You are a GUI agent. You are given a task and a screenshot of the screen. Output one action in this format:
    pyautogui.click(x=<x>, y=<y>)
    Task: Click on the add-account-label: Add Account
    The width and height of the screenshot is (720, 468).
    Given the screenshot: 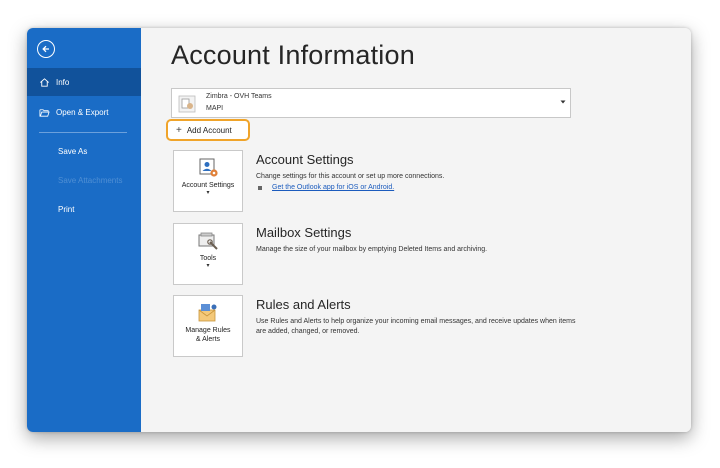 What is the action you would take?
    pyautogui.click(x=209, y=130)
    